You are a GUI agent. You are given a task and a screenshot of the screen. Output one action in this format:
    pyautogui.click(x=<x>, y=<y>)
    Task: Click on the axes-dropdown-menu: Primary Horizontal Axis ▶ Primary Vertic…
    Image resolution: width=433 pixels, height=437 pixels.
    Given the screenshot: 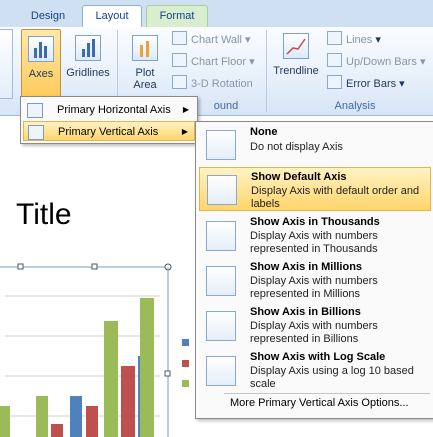 What is the action you would take?
    pyautogui.click(x=109, y=120)
    